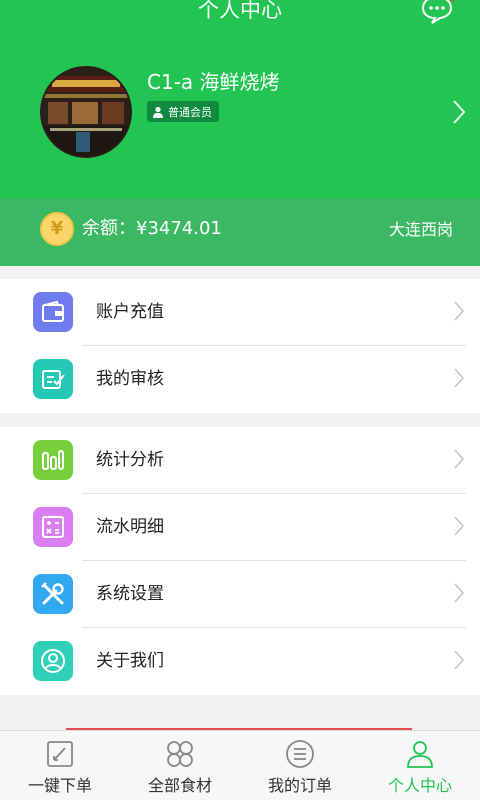 The width and height of the screenshot is (480, 800). I want to click on nav-label: 一键下单, so click(59, 785).